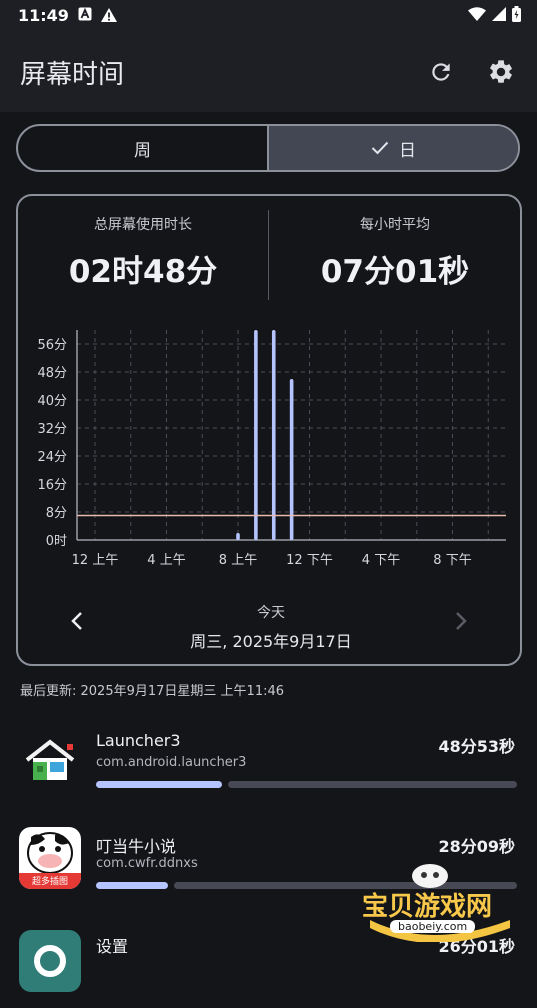  Describe the element at coordinates (427, 907) in the screenshot. I see `watermark-title: 宝贝游戏网` at that location.